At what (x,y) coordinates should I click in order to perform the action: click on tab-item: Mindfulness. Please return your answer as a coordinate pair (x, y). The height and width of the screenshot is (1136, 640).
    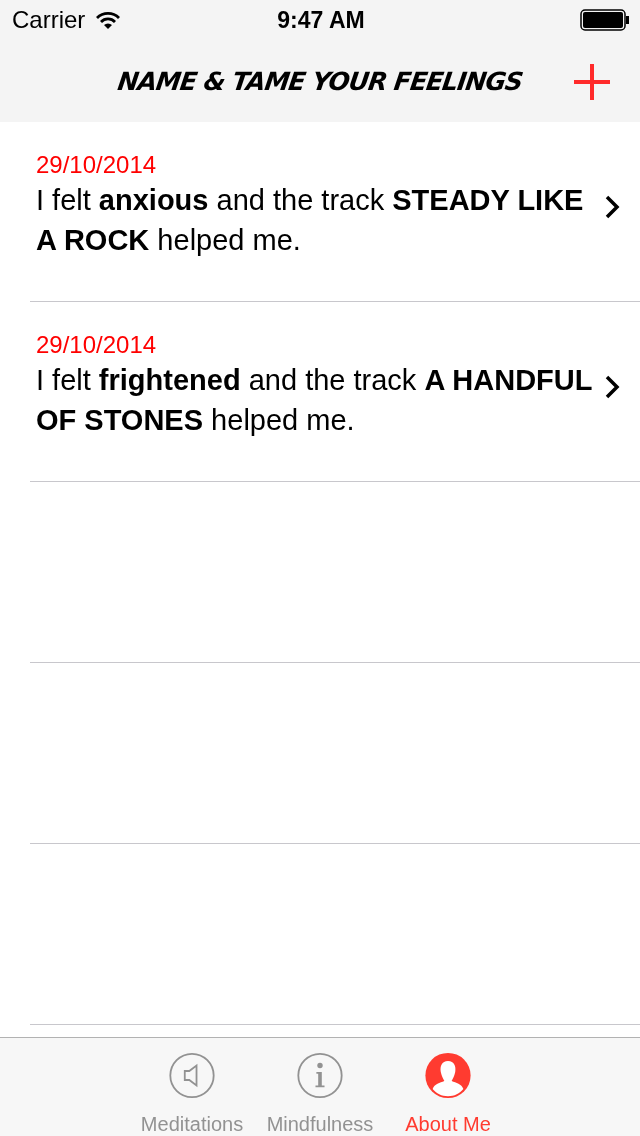
    Looking at the image, I should click on (320, 1087).